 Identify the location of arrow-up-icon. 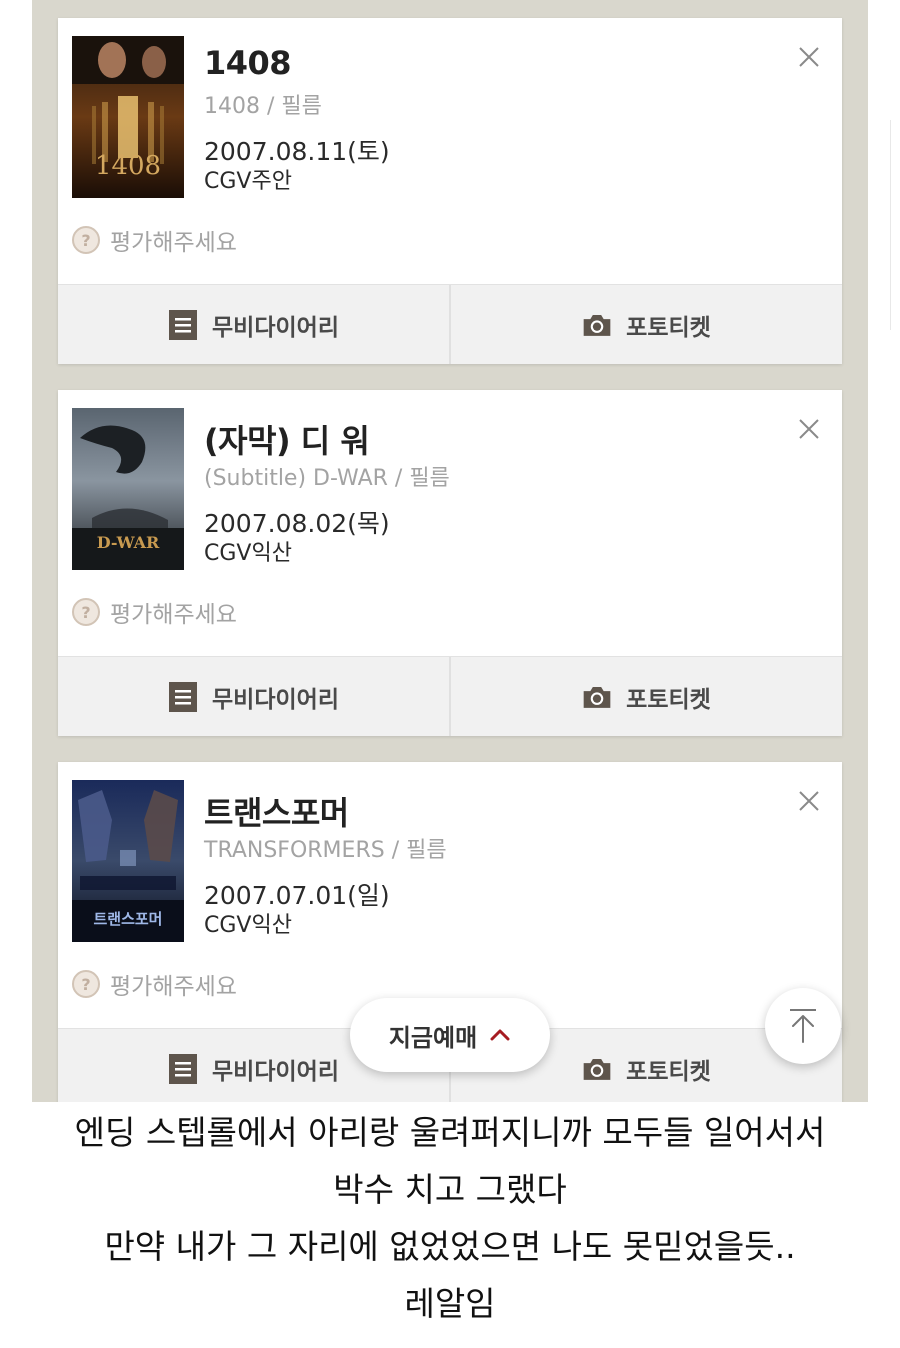
(803, 1026).